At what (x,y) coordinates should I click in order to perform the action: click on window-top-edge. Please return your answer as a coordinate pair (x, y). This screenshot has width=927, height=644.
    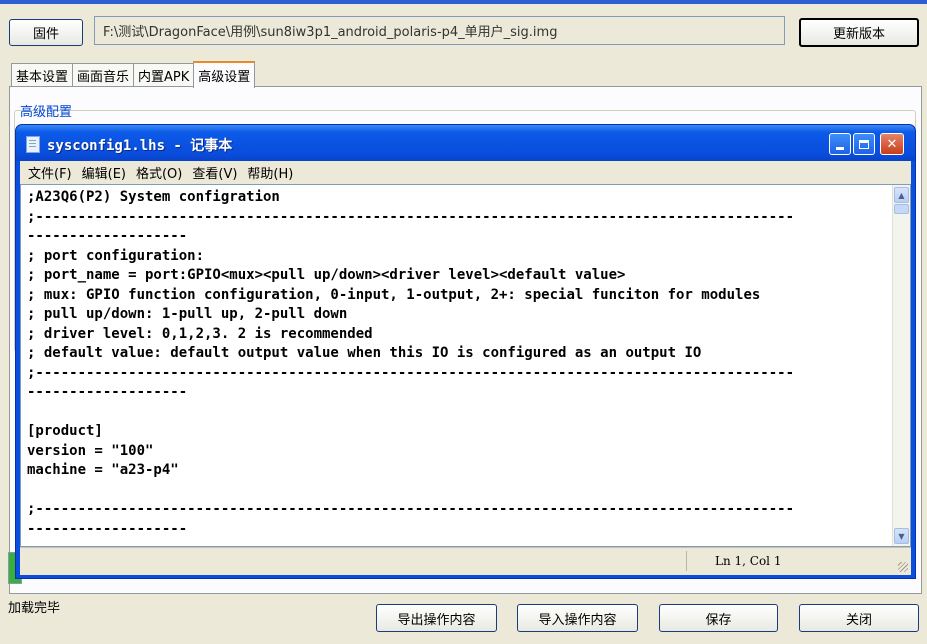
    Looking at the image, I should click on (463, 2).